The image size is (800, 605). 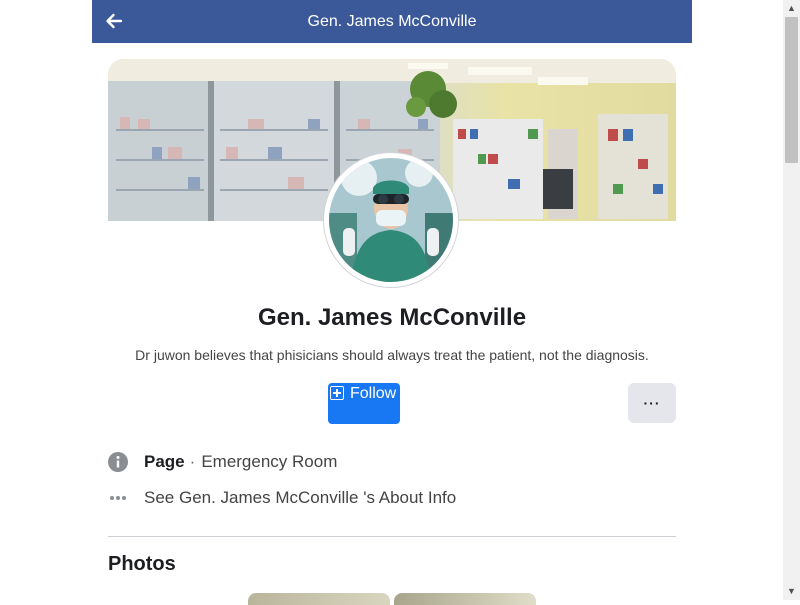 I want to click on header-title: Gen. James McConville, so click(x=392, y=21).